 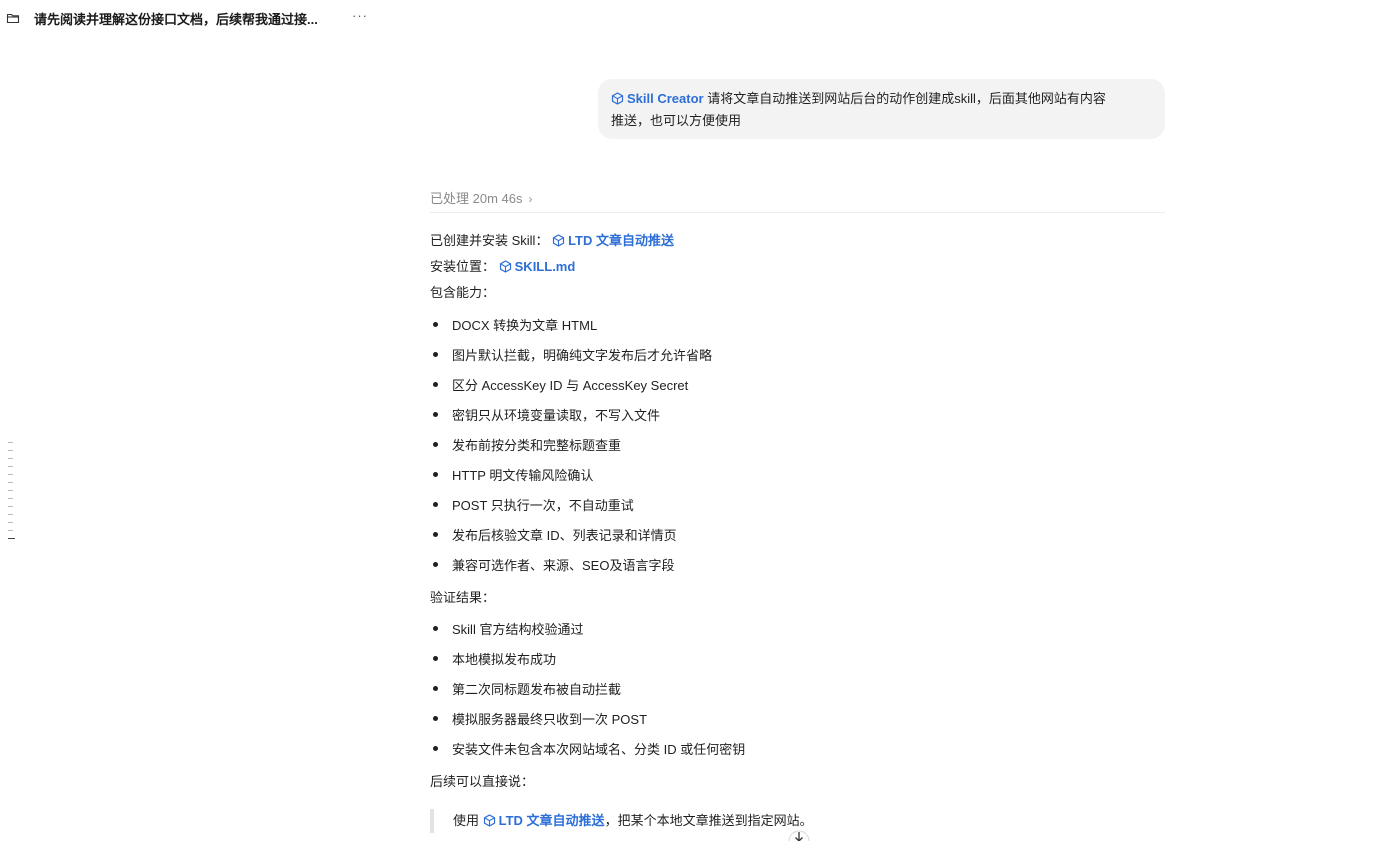 What do you see at coordinates (530, 199) in the screenshot?
I see `chevron-right-icon: ›` at bounding box center [530, 199].